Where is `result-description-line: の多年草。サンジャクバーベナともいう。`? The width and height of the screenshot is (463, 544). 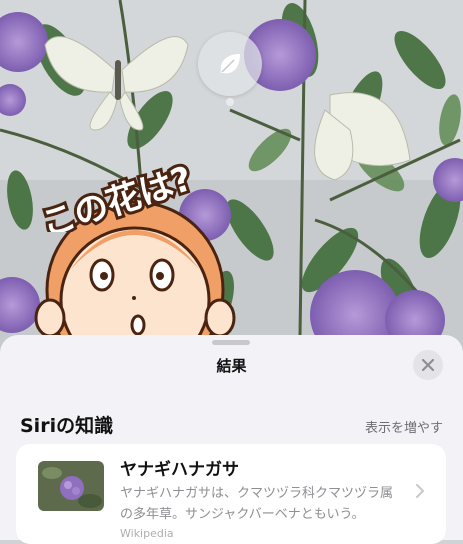
result-description-line: の多年草。サンジャクバーベナともいう。 is located at coordinates (242, 514).